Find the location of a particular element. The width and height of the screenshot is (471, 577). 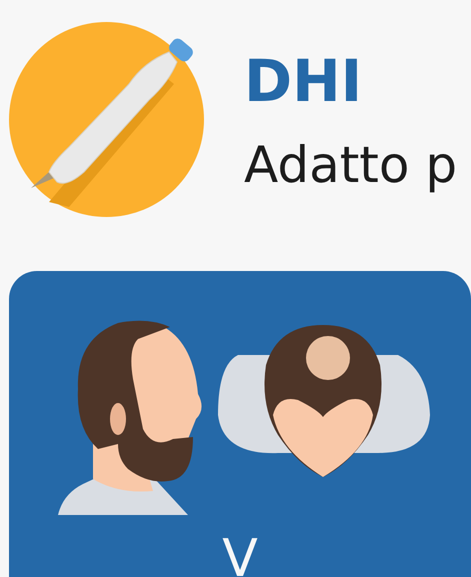

subtitle: Adatto p is located at coordinates (351, 165).